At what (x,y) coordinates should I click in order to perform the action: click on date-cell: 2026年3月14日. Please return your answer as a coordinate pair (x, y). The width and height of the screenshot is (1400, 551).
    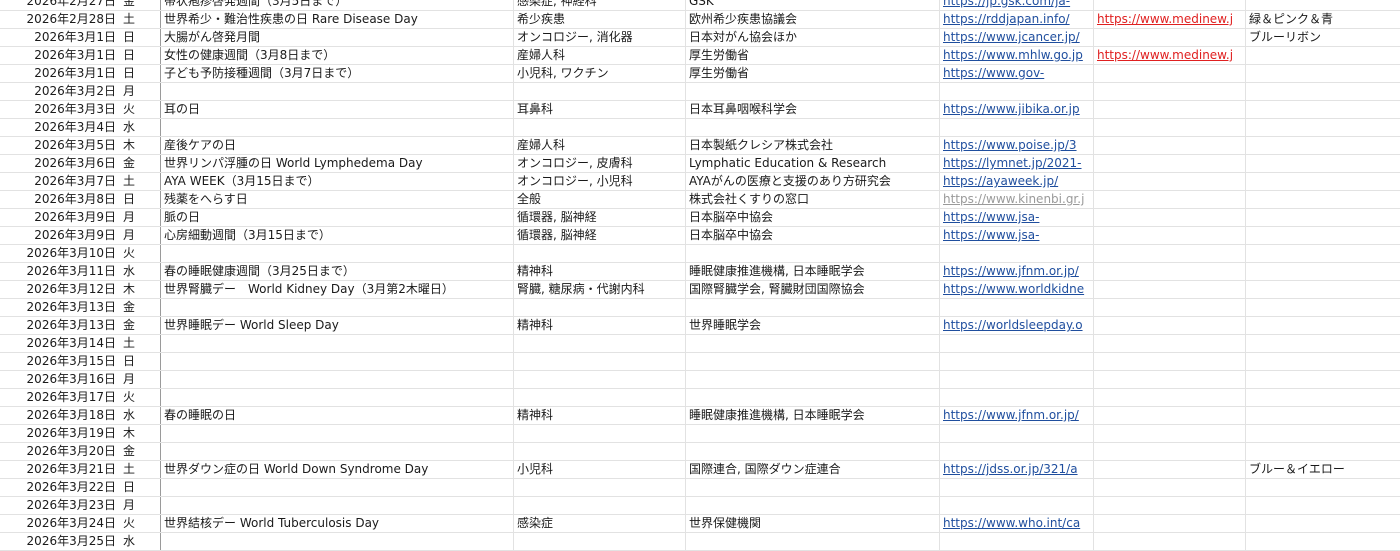
    Looking at the image, I should click on (59, 343).